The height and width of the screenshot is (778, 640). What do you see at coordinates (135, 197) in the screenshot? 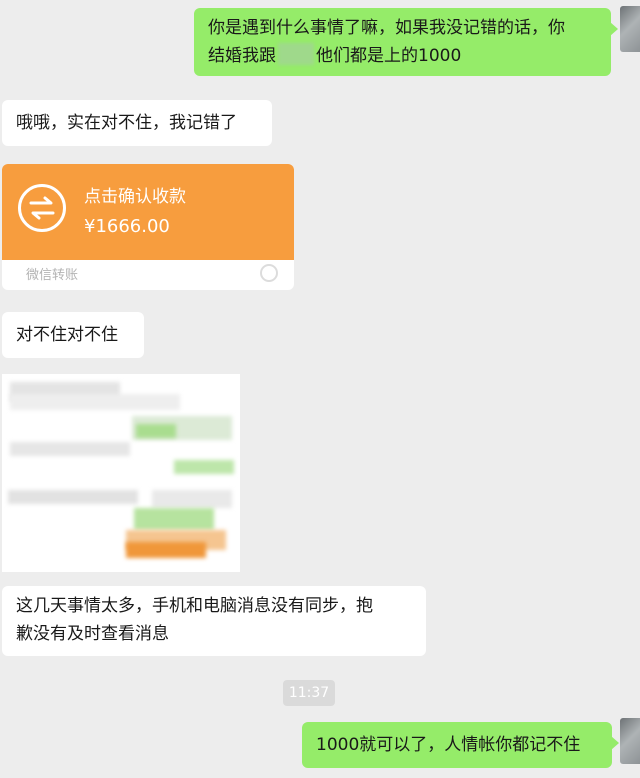
I see `transfer-status: 点击确认收款` at bounding box center [135, 197].